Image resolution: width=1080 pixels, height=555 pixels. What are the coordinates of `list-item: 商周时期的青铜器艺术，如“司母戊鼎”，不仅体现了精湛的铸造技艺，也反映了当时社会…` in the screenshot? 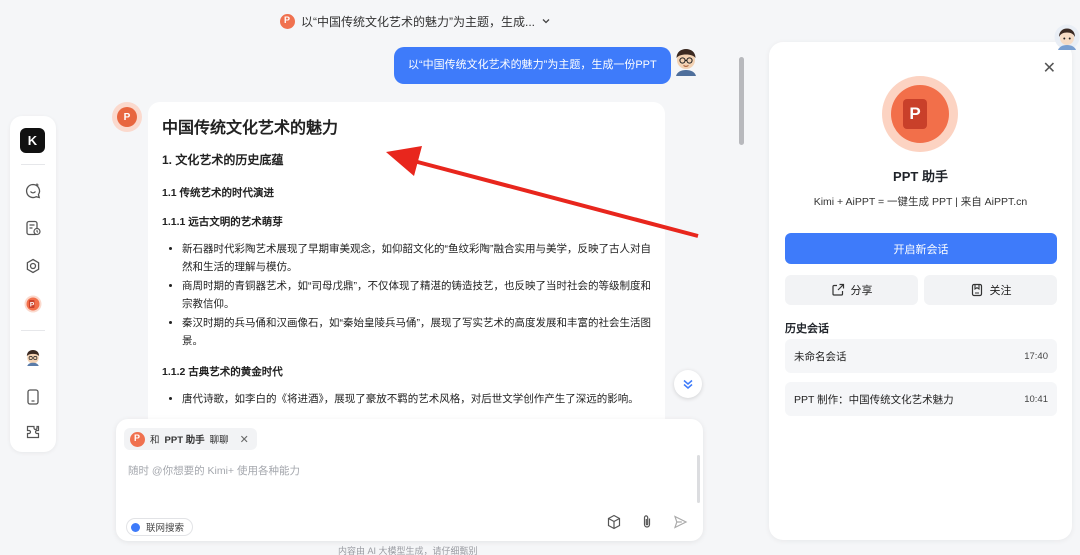 It's located at (416, 295).